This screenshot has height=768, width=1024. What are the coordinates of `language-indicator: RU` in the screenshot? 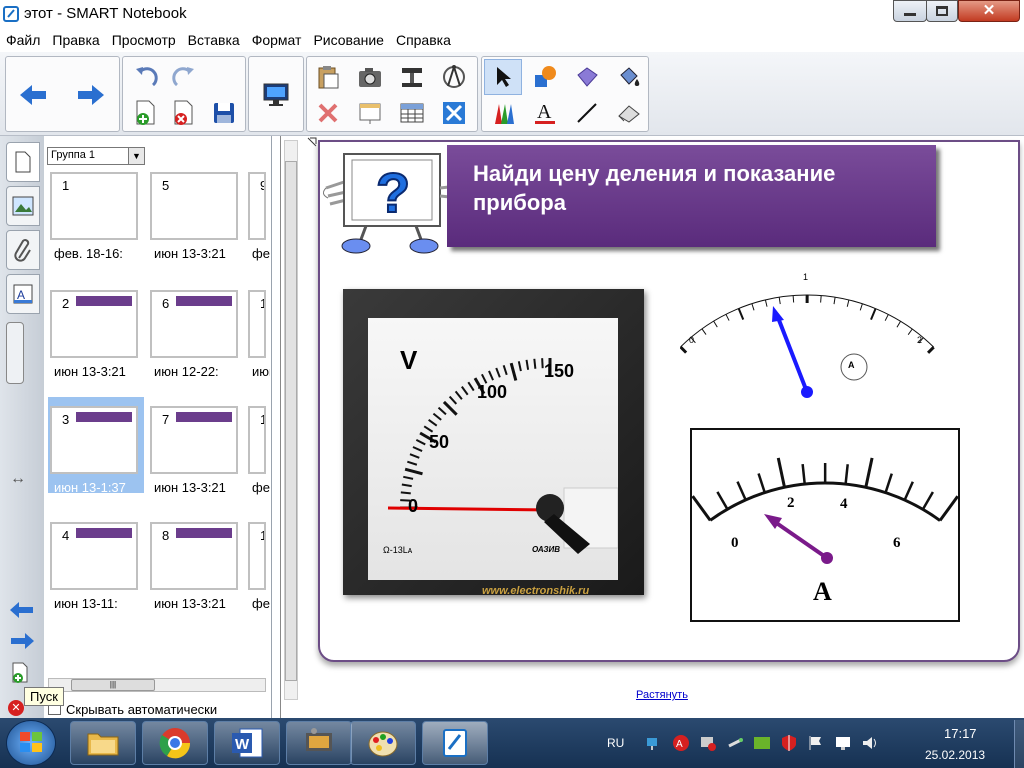 It's located at (615, 743).